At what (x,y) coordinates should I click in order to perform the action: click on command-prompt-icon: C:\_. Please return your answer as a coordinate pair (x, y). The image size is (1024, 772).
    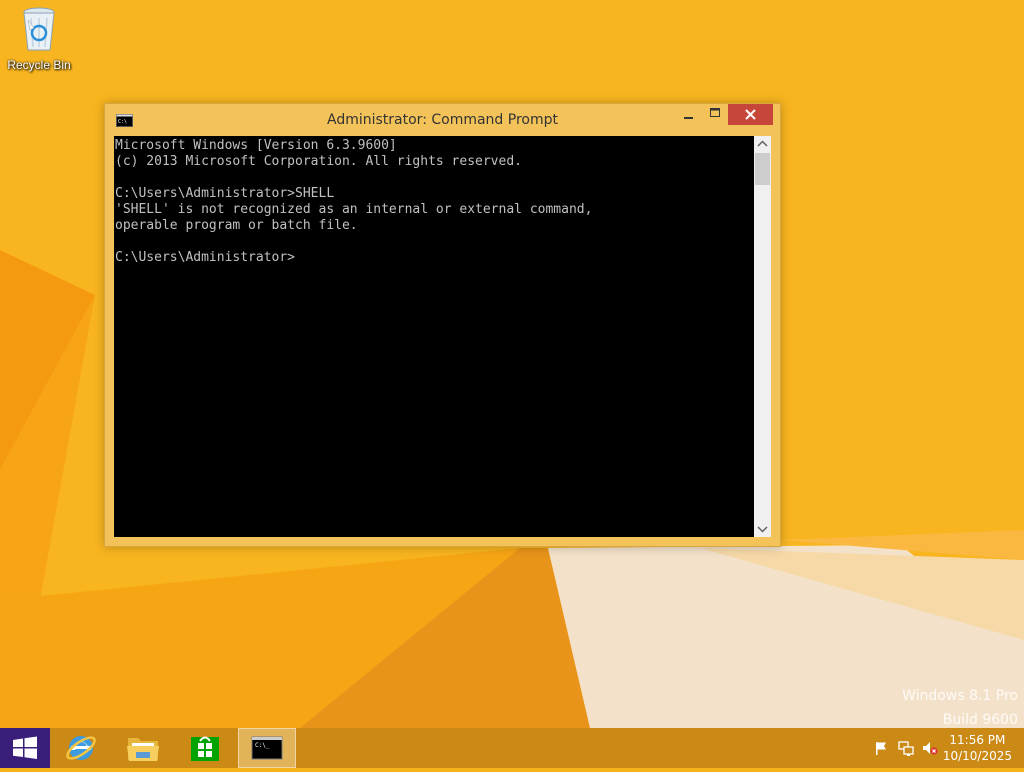
    Looking at the image, I should click on (267, 748).